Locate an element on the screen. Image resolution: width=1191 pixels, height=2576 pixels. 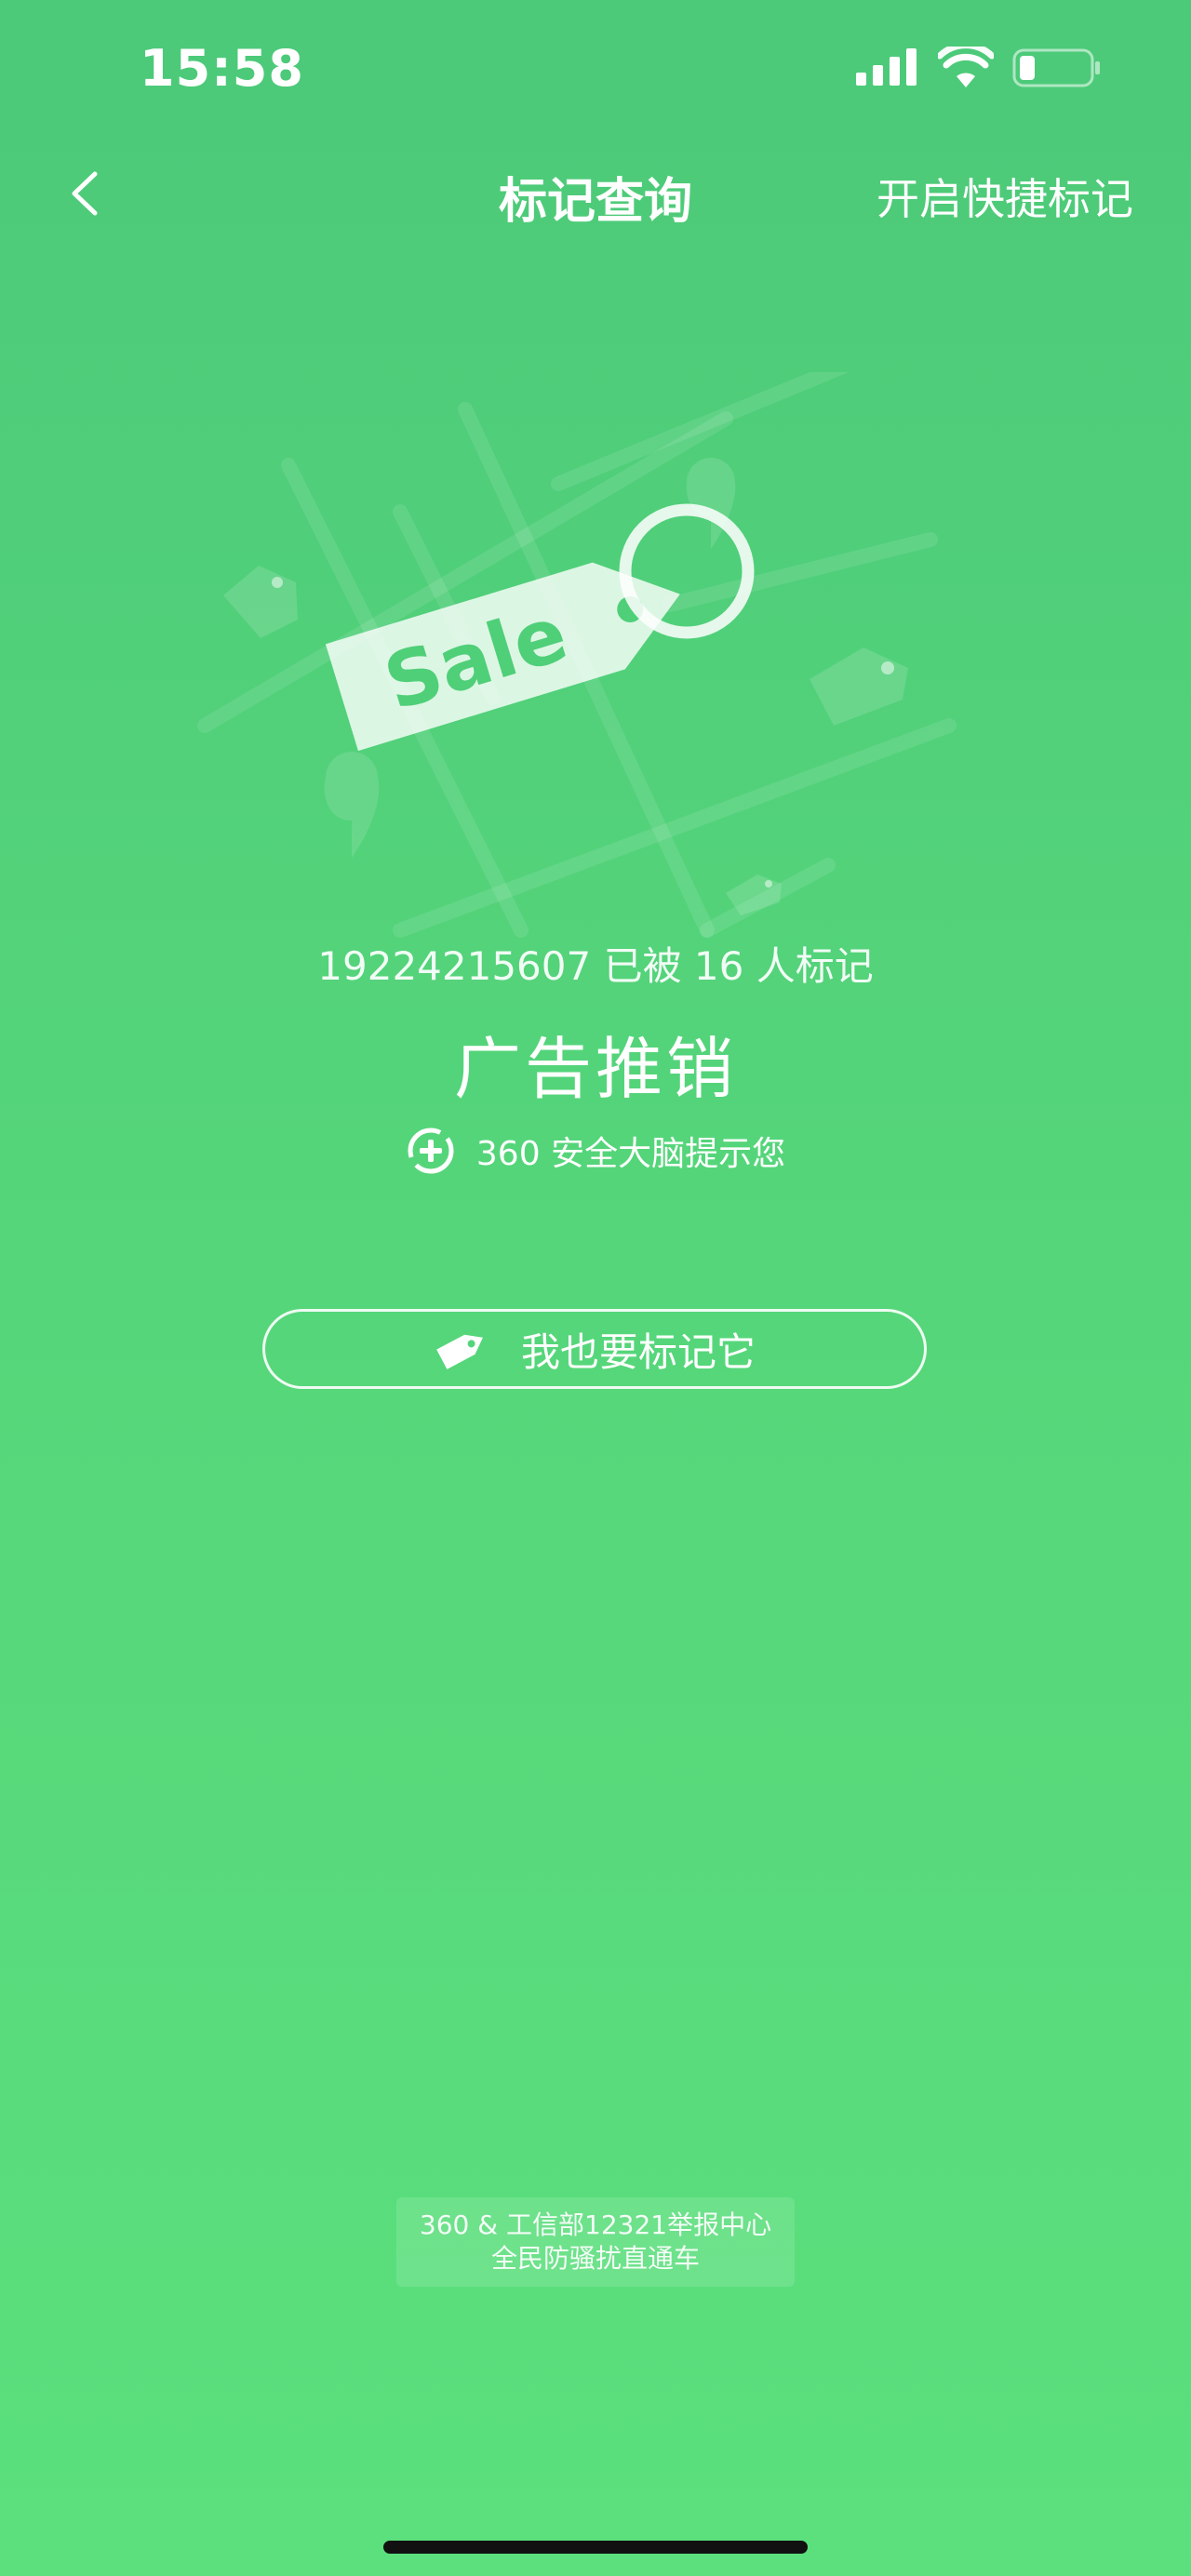
mark-category-label: 广告推销 is located at coordinates (595, 1069).